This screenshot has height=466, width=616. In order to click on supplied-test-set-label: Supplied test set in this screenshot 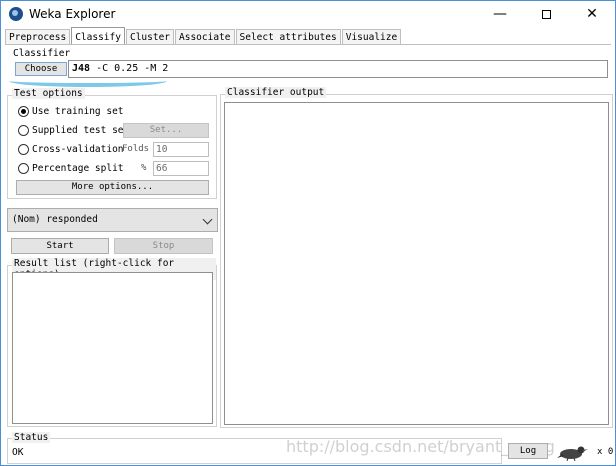, I will do `click(81, 130)`.